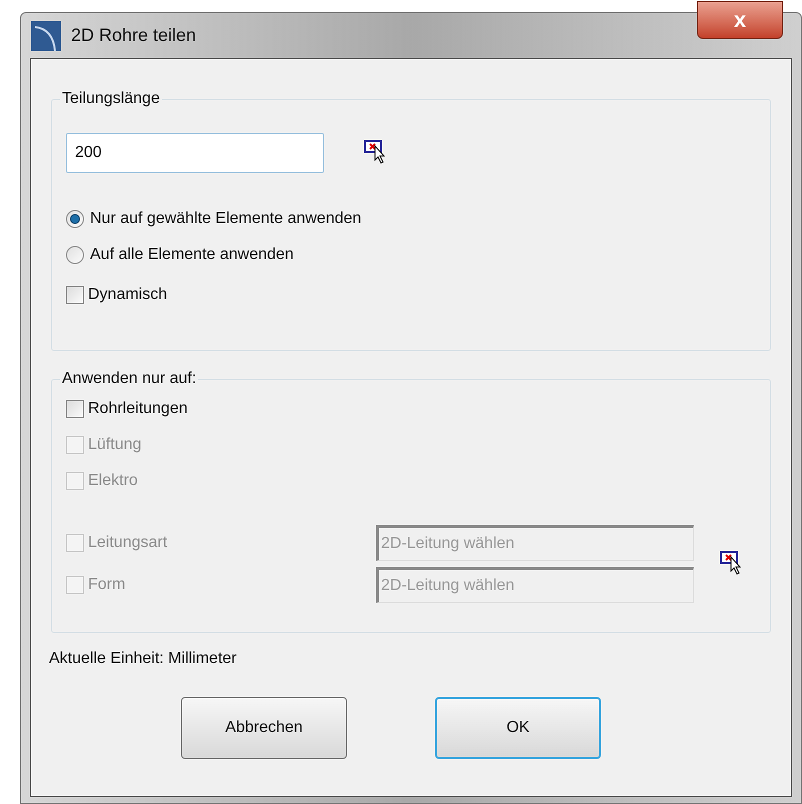 This screenshot has height=804, width=802. Describe the element at coordinates (113, 481) in the screenshot. I see `checkbox-label: Elektro` at that location.